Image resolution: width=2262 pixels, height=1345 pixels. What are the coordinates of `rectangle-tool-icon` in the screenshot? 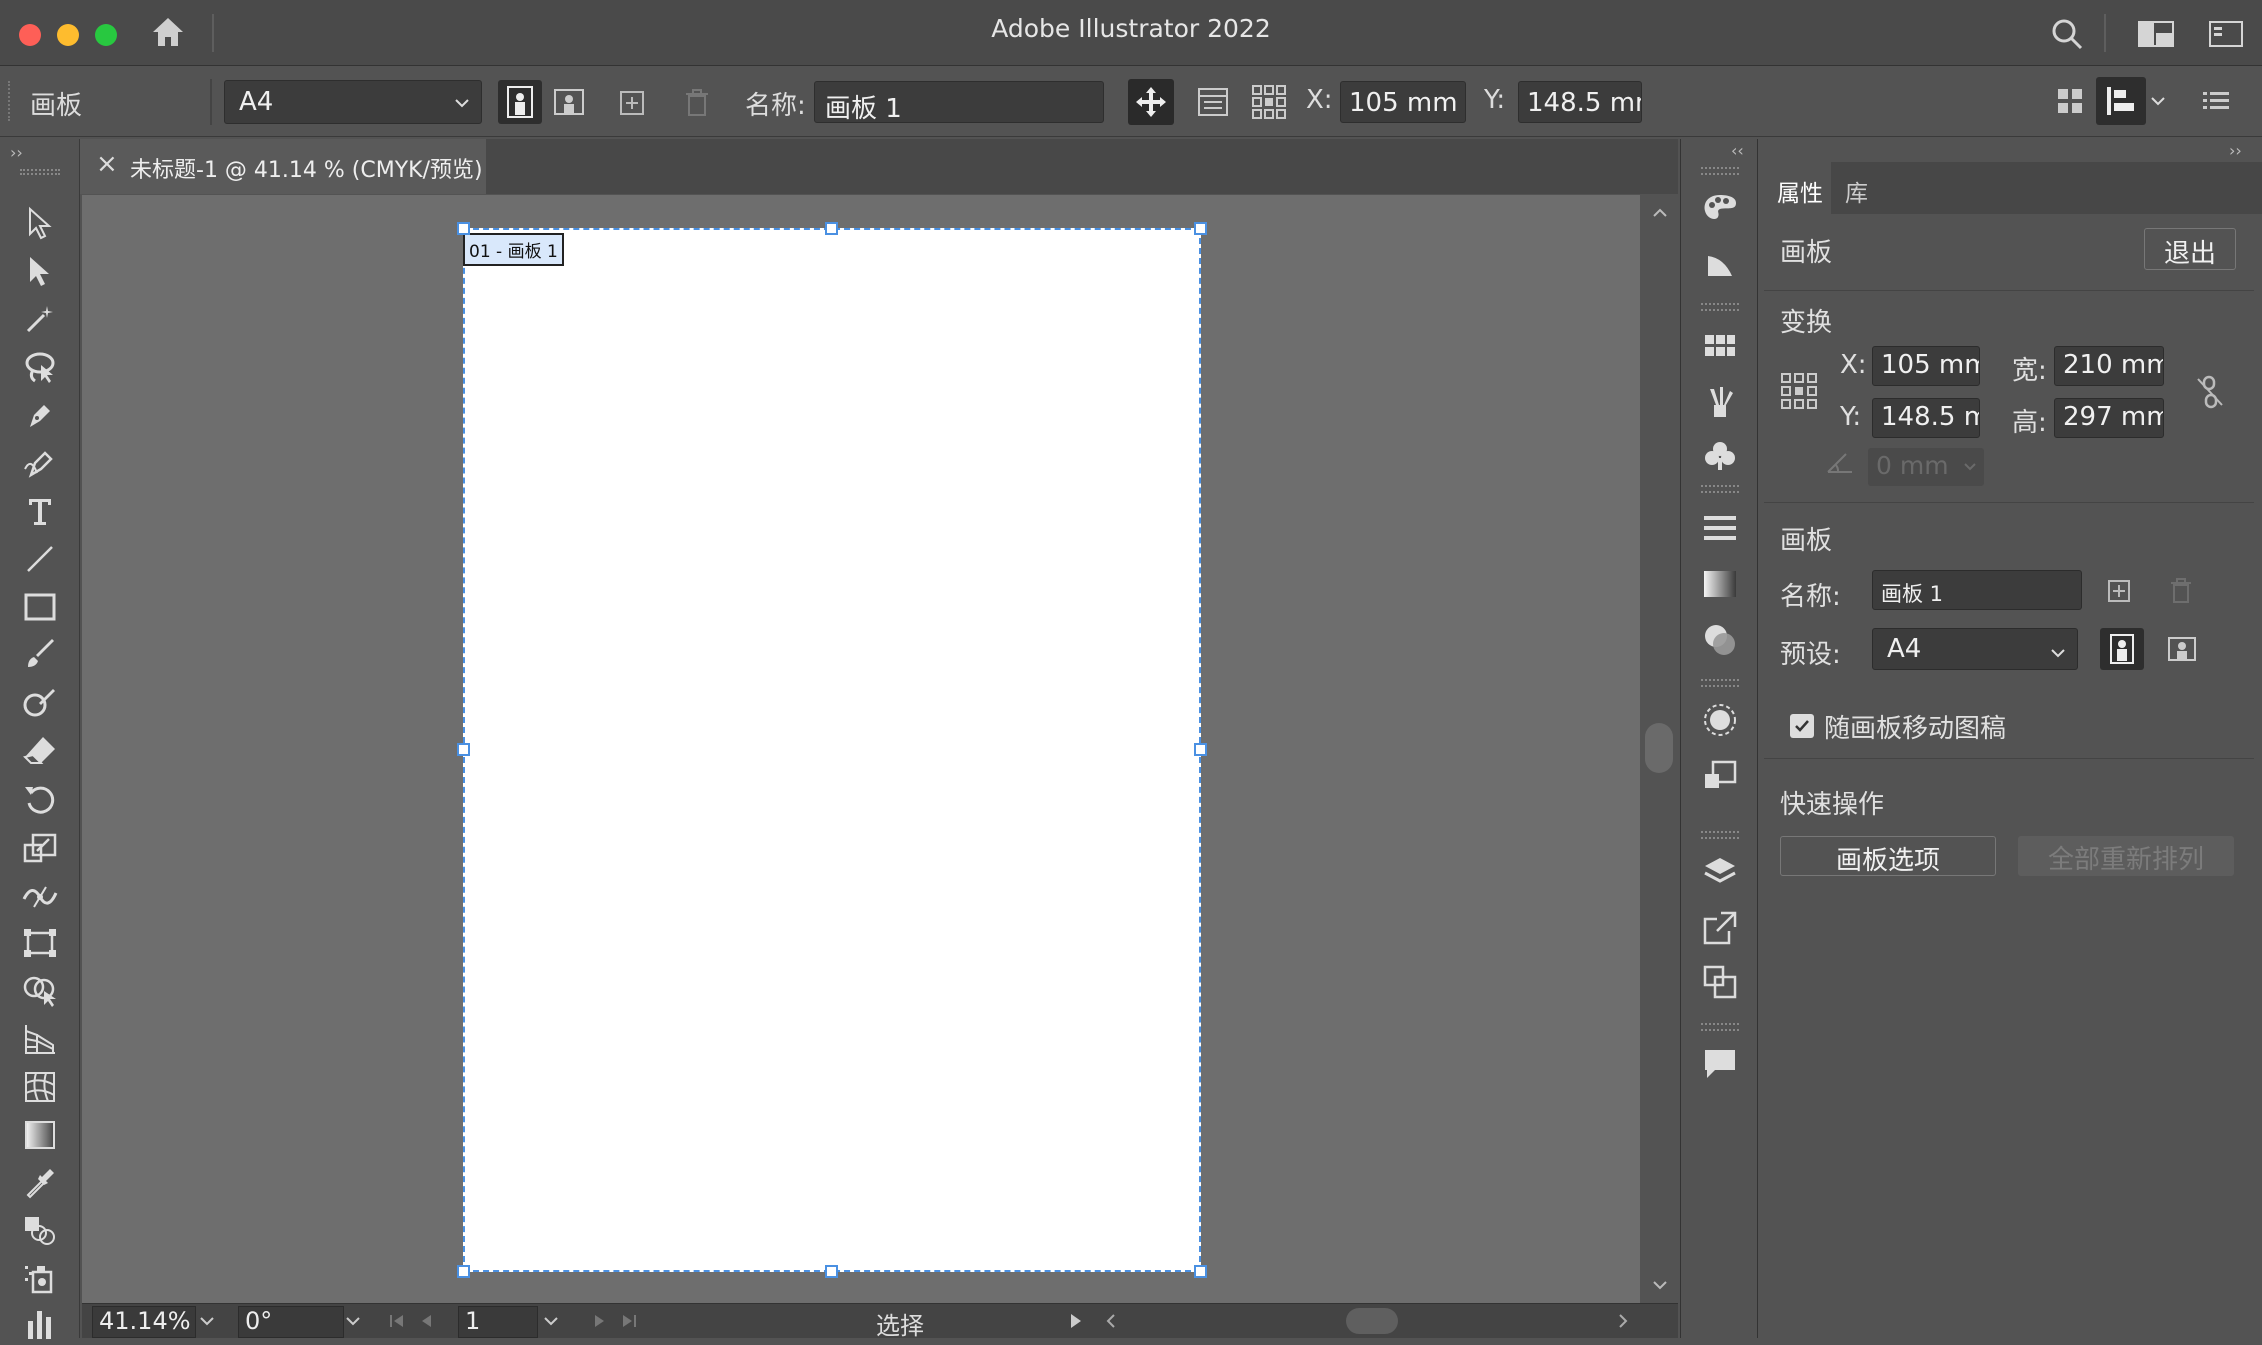 It's located at (40, 607).